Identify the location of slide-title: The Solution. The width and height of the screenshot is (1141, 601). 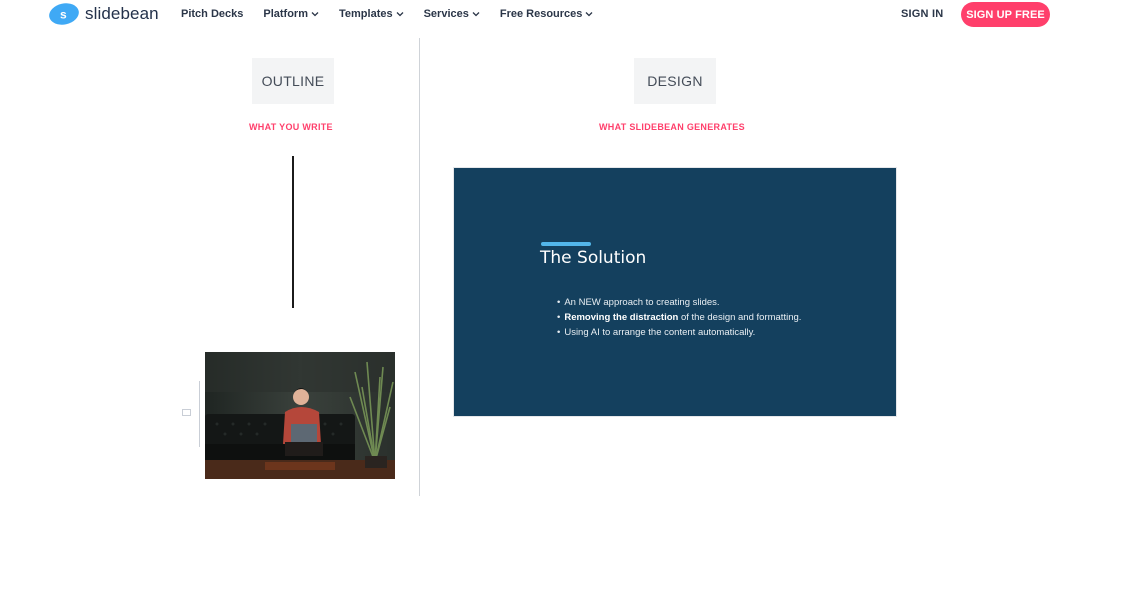
(593, 258).